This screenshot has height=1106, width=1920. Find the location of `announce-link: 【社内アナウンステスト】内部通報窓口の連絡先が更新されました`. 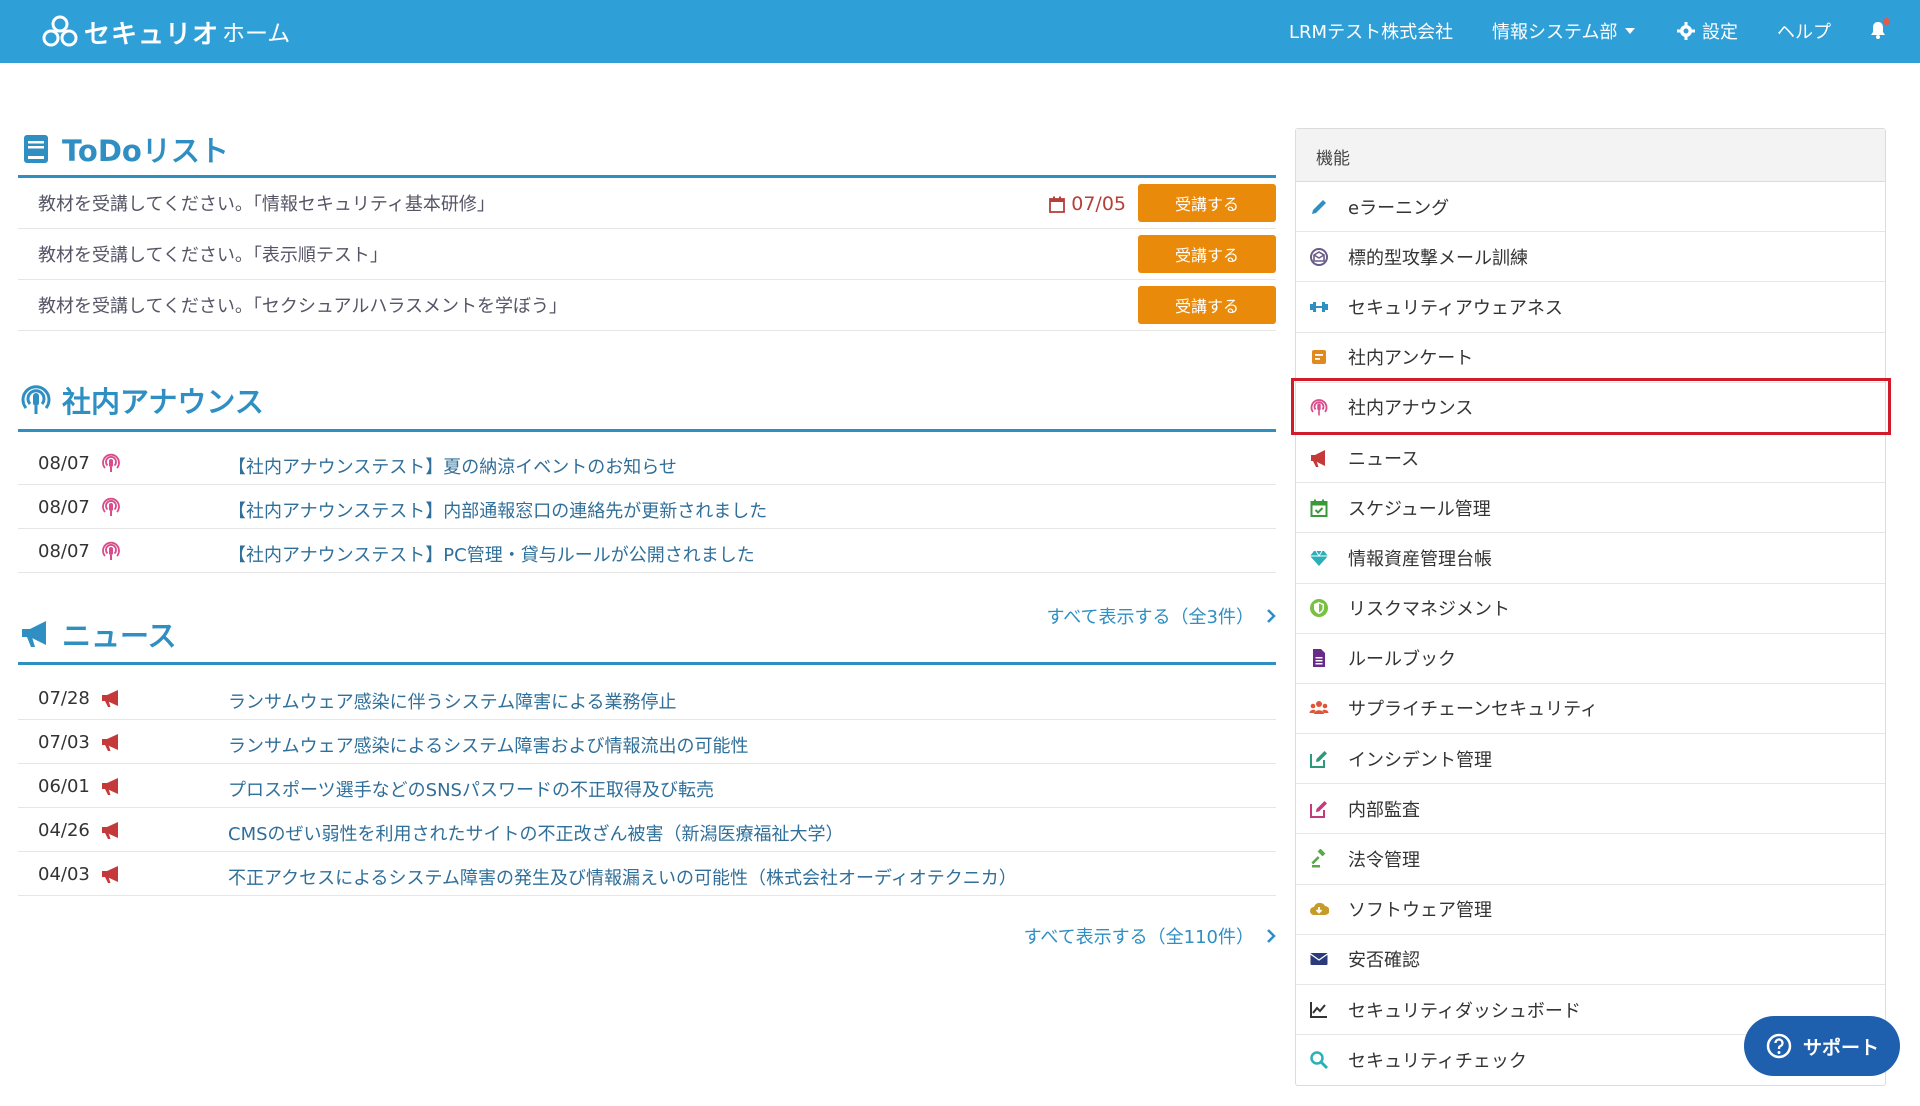

announce-link: 【社内アナウンステスト】内部通報窓口の連絡先が更新されました is located at coordinates (497, 510).